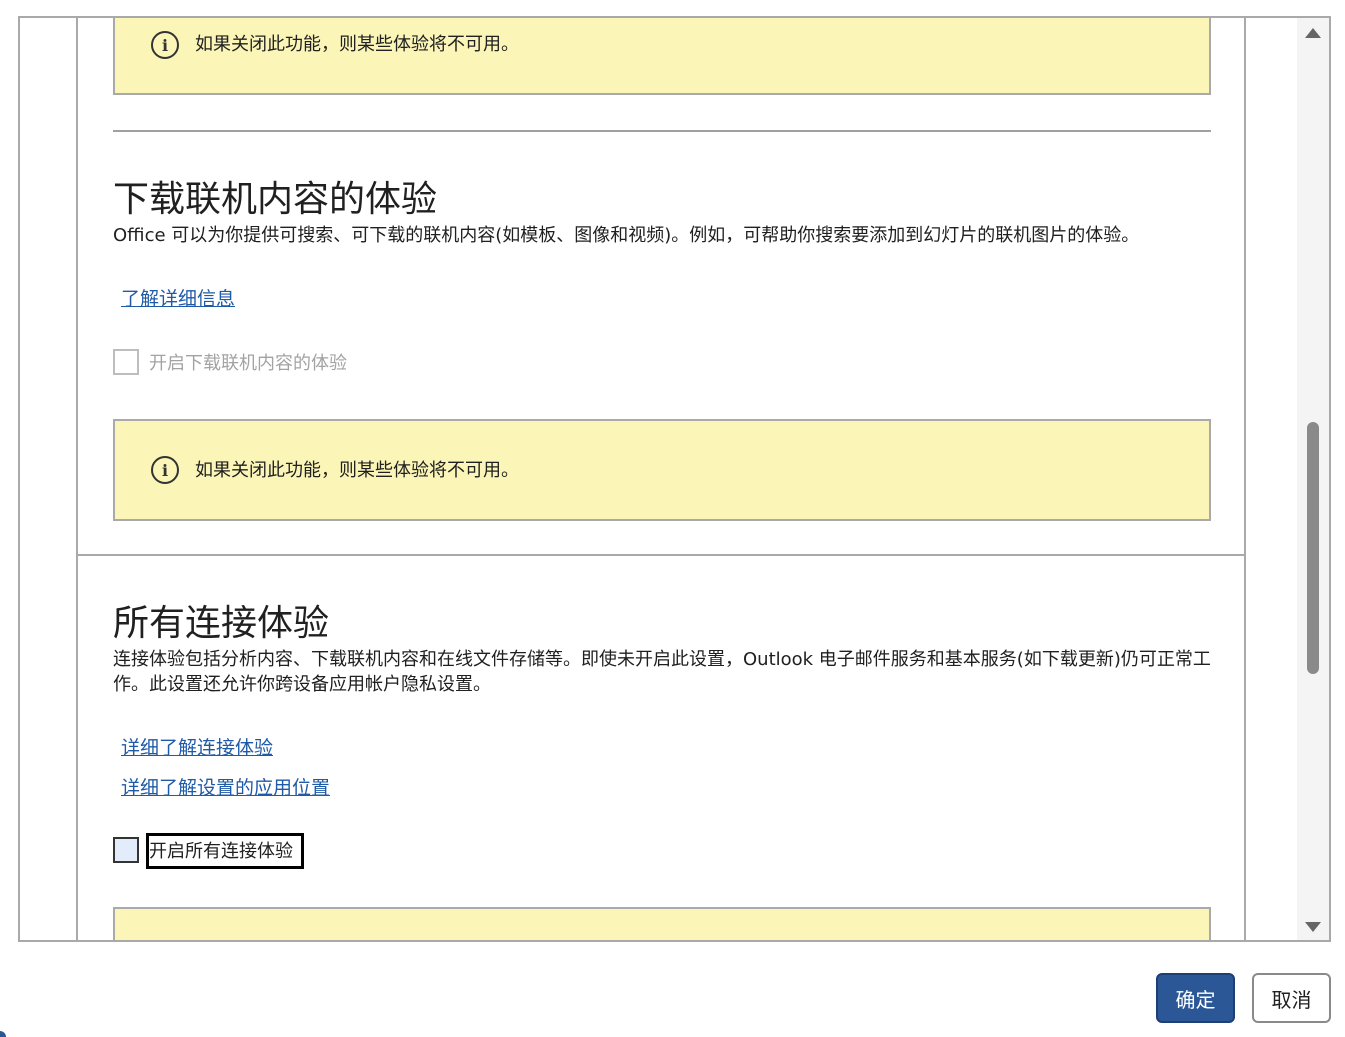  I want to click on notice-box-previous: i 如果关闭此功能，则某些体验将不可用。, so click(662, 56).